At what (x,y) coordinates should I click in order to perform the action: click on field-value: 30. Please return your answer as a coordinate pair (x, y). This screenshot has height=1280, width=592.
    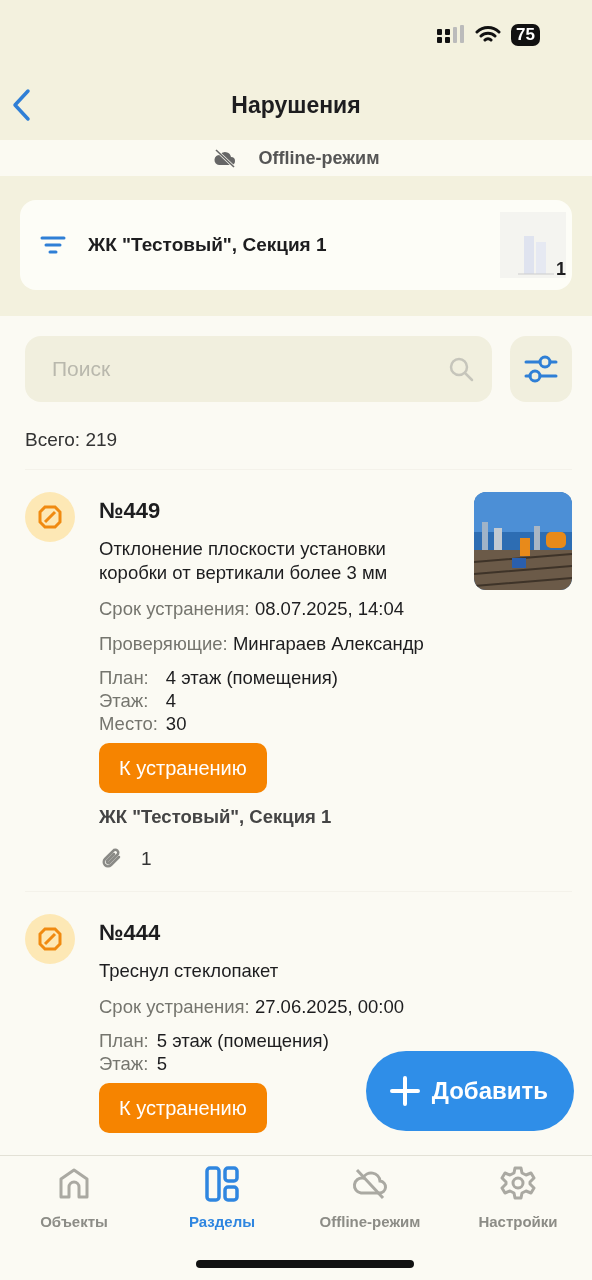
    Looking at the image, I should click on (176, 723).